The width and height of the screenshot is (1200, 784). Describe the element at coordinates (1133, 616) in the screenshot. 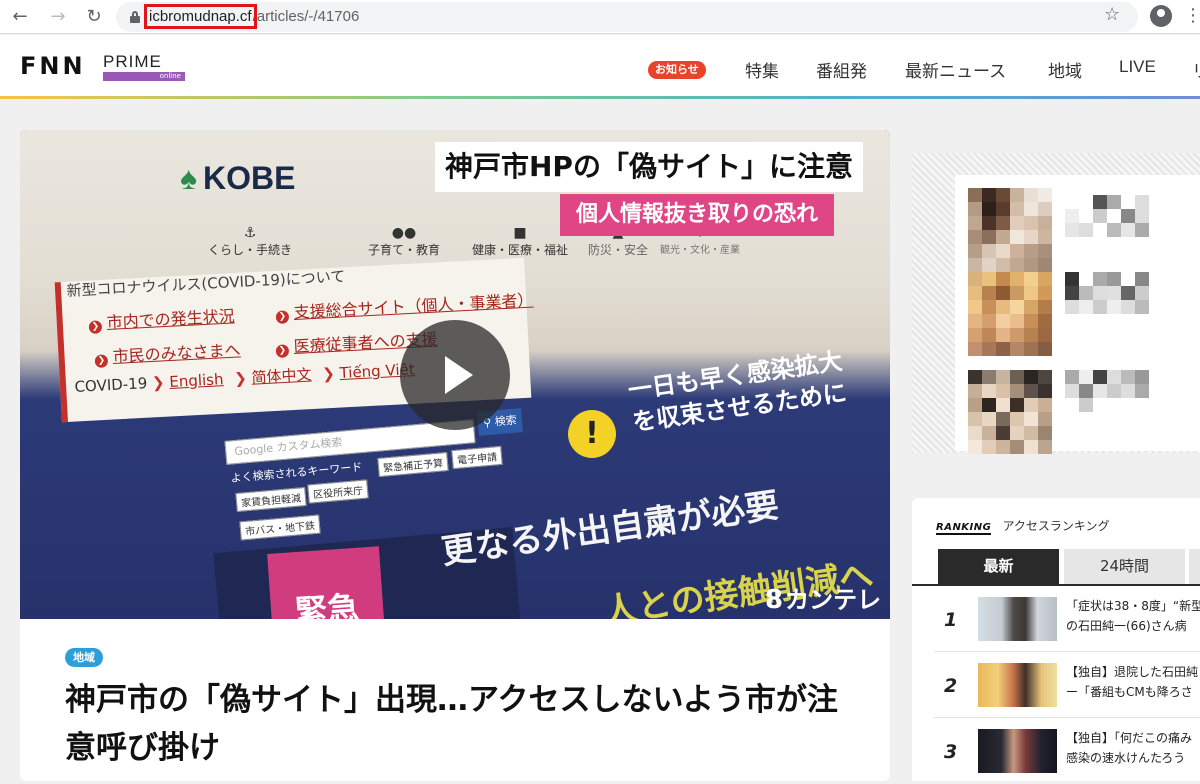

I see `rank-headline: 「症状は38・8度」“新型 の石田純一(66)さん病` at that location.